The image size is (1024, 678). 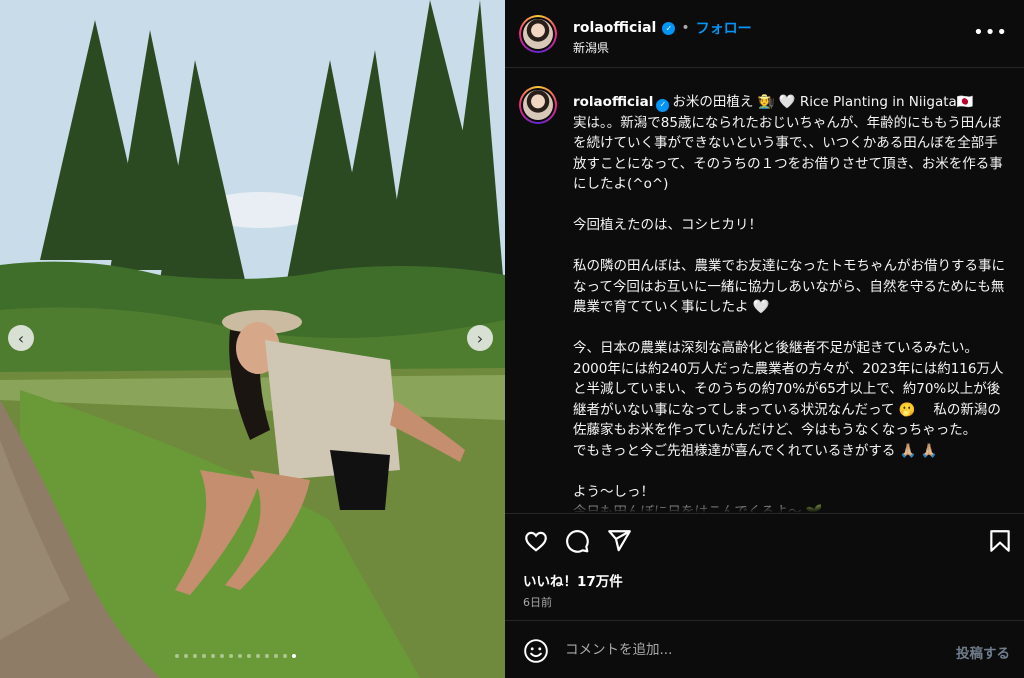 I want to click on chevron-right-icon: ›, so click(x=480, y=338).